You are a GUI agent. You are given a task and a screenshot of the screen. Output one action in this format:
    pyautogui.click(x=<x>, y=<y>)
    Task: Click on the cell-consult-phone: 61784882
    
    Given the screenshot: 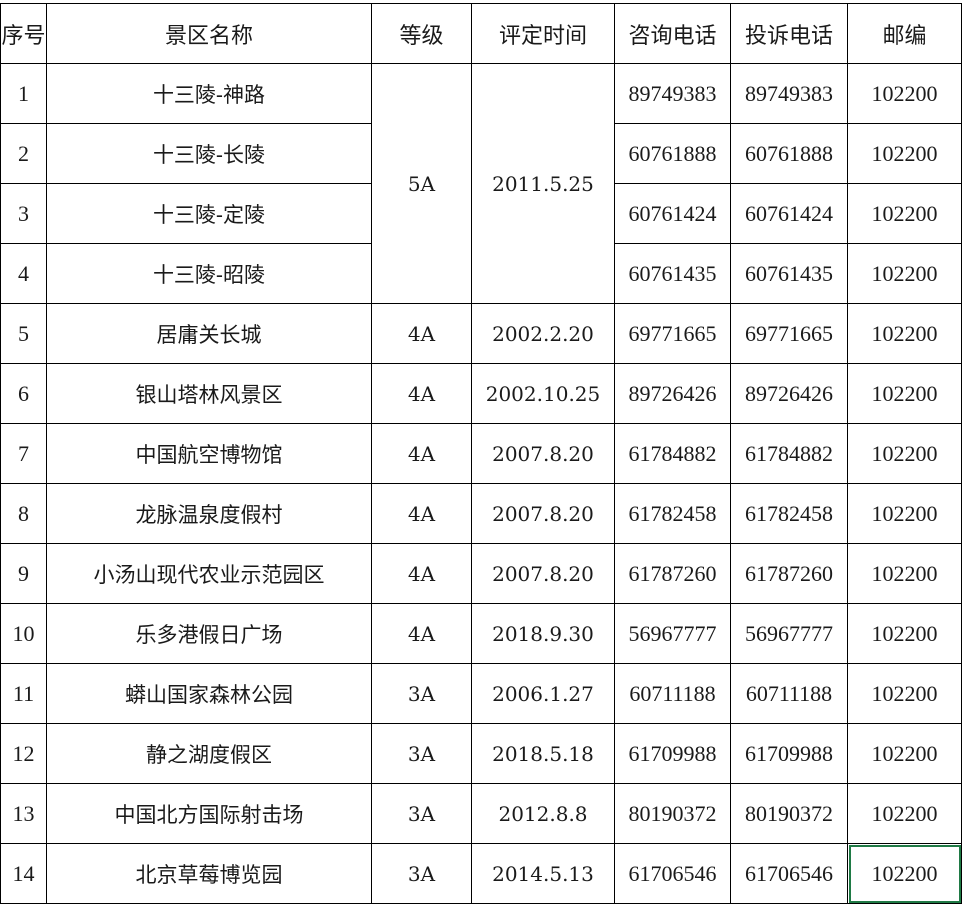 What is the action you would take?
    pyautogui.click(x=672, y=453)
    